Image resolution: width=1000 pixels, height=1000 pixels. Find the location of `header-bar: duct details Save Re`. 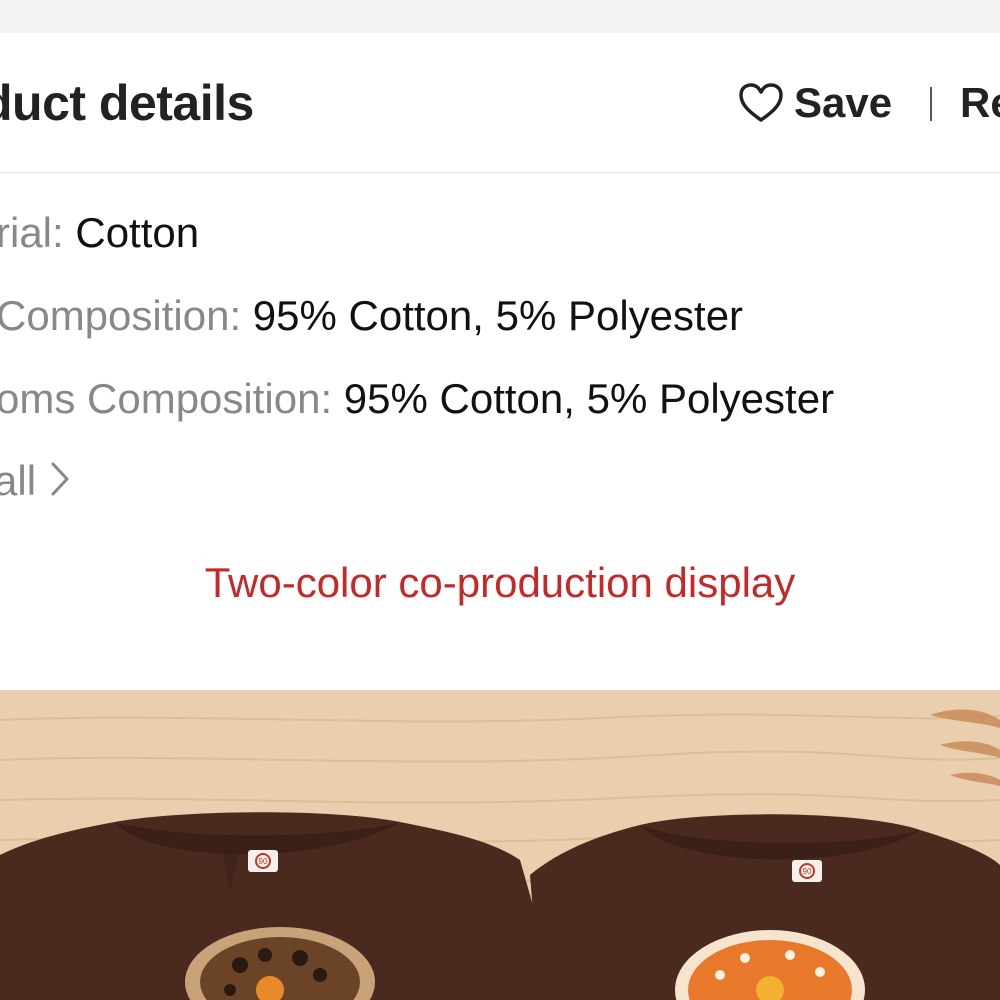

header-bar: duct details Save Re is located at coordinates (500, 103).